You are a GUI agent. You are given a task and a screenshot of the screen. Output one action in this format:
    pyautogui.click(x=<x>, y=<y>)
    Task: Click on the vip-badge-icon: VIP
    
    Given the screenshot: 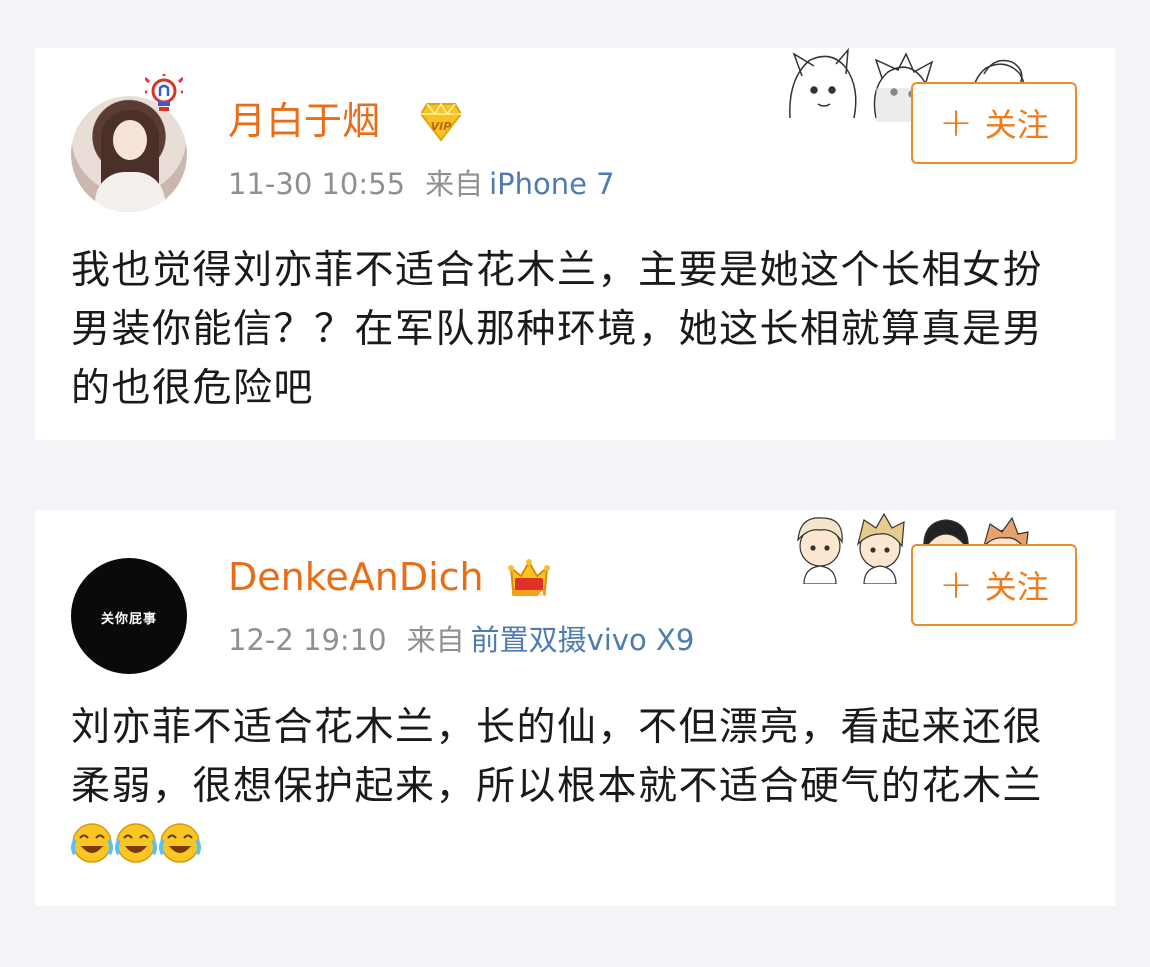 What is the action you would take?
    pyautogui.click(x=441, y=122)
    